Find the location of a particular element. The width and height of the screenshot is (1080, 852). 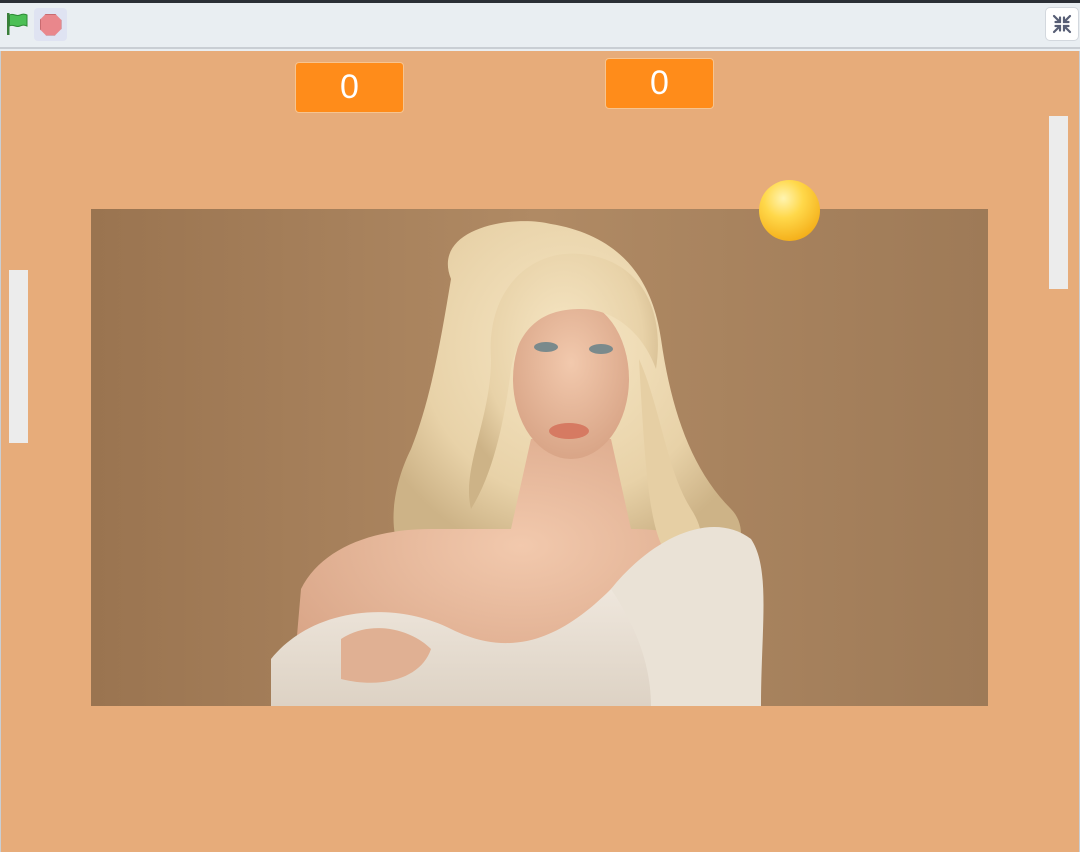

right-score-display: 0 is located at coordinates (659, 83).